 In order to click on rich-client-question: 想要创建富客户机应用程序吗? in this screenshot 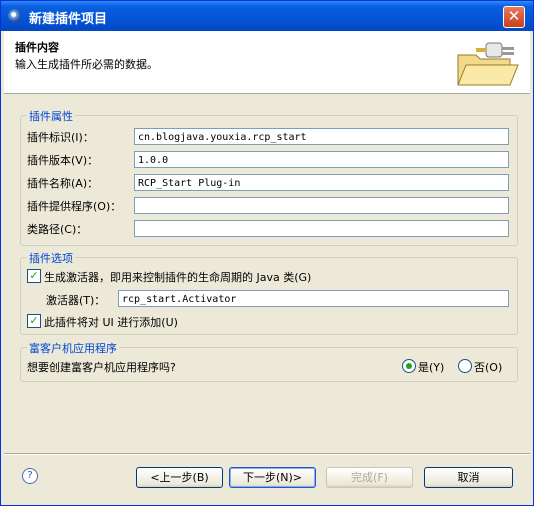, I will do `click(101, 367)`.